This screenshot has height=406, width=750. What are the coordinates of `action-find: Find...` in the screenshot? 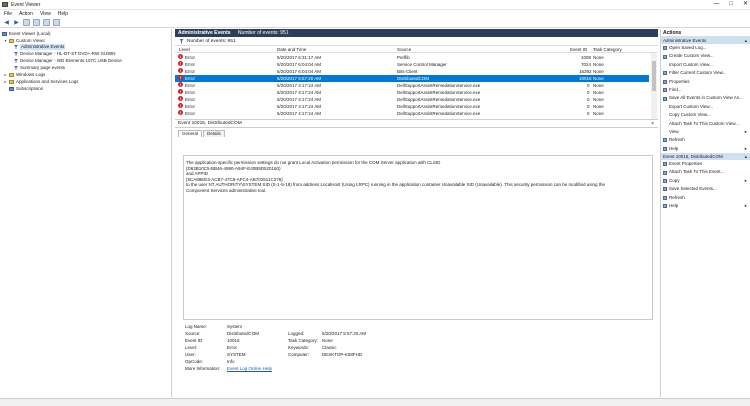 It's located at (705, 90).